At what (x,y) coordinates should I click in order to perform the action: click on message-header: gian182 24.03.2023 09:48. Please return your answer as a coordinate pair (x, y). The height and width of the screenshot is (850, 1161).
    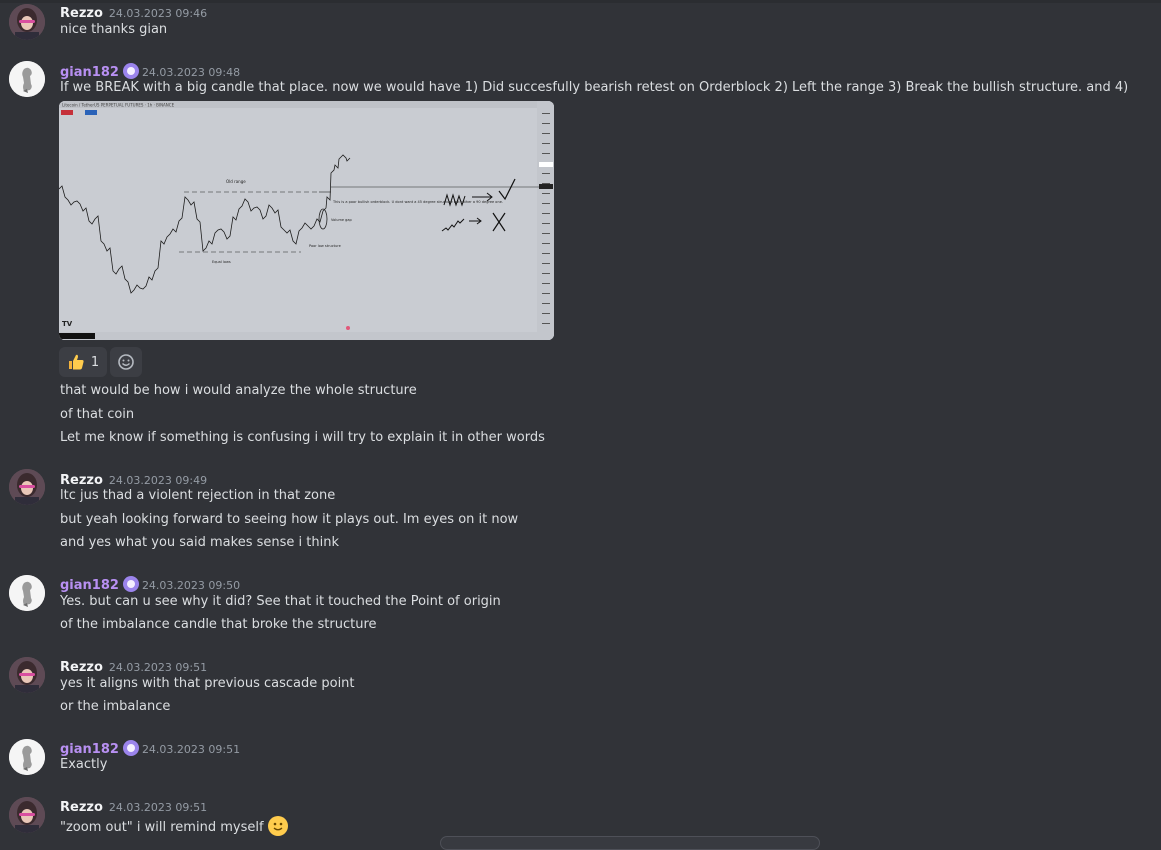
    Looking at the image, I should click on (150, 70).